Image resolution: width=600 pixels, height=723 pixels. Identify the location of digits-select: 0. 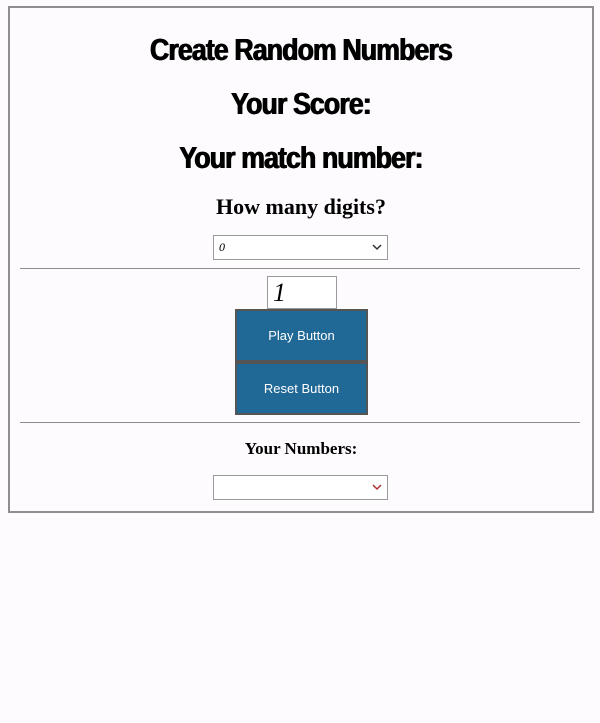
(300, 247).